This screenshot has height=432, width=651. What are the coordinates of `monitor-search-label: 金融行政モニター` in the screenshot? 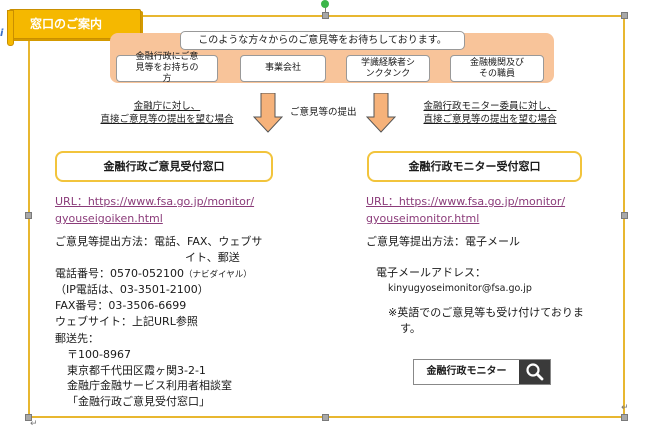 It's located at (466, 371).